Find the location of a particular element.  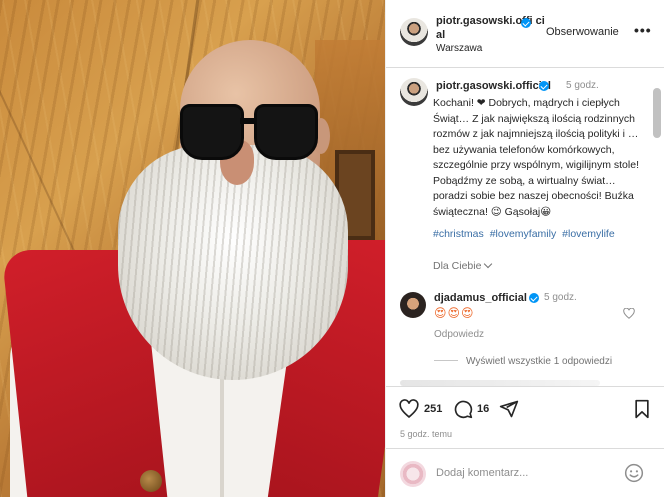

action-bar: 251 16 5 godz. temu is located at coordinates (525, 416).